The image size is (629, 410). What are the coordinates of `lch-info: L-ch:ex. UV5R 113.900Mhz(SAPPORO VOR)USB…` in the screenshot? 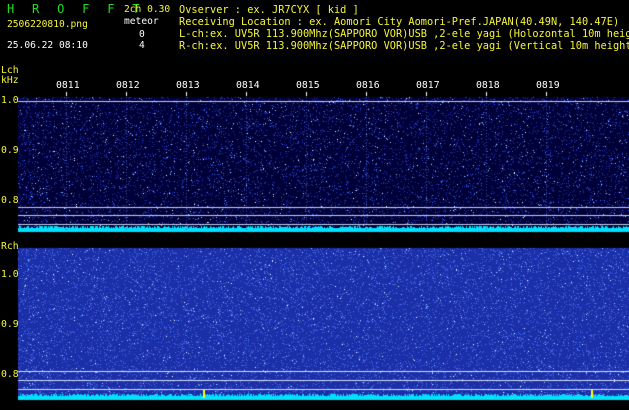 It's located at (404, 34).